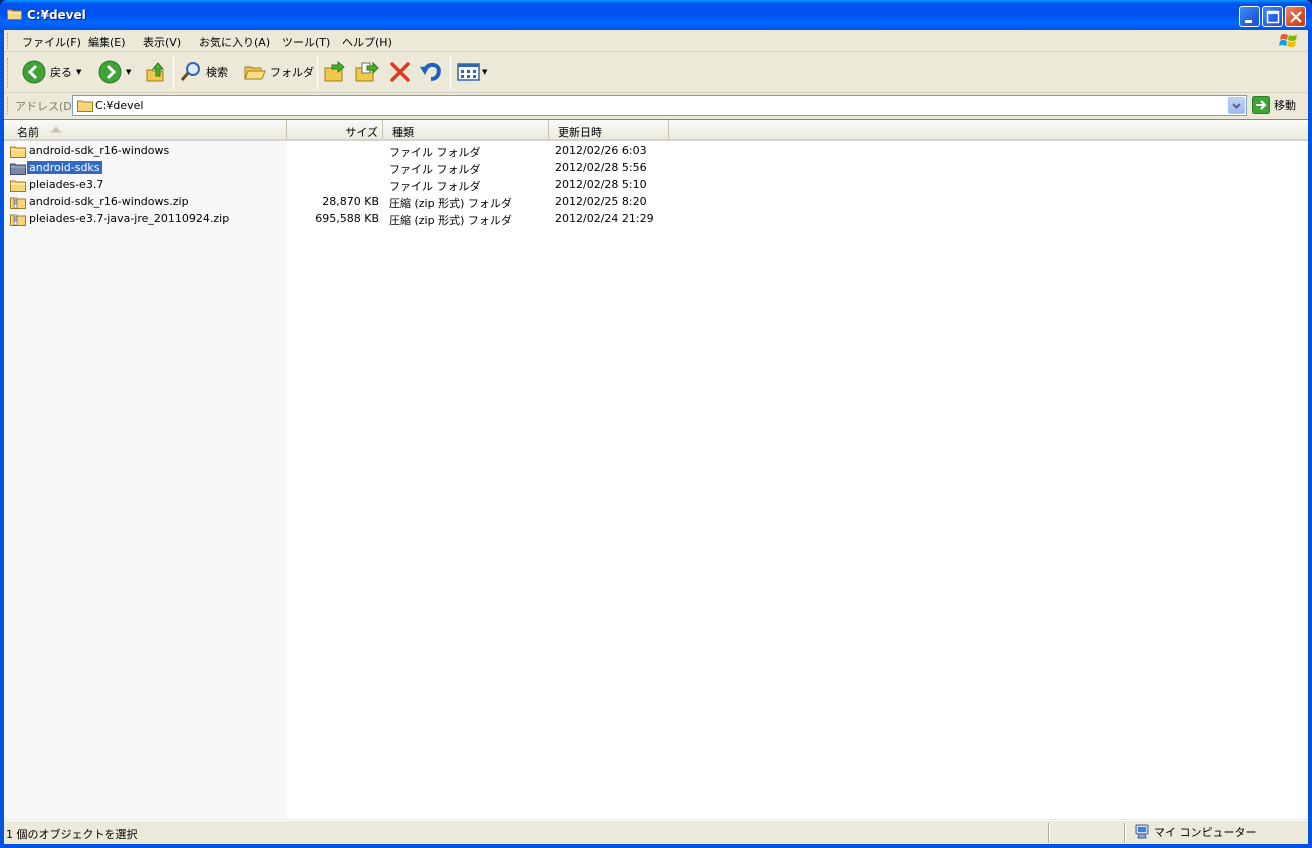 This screenshot has width=1312, height=848. Describe the element at coordinates (361, 132) in the screenshot. I see `column-size-label: サイズ` at that location.